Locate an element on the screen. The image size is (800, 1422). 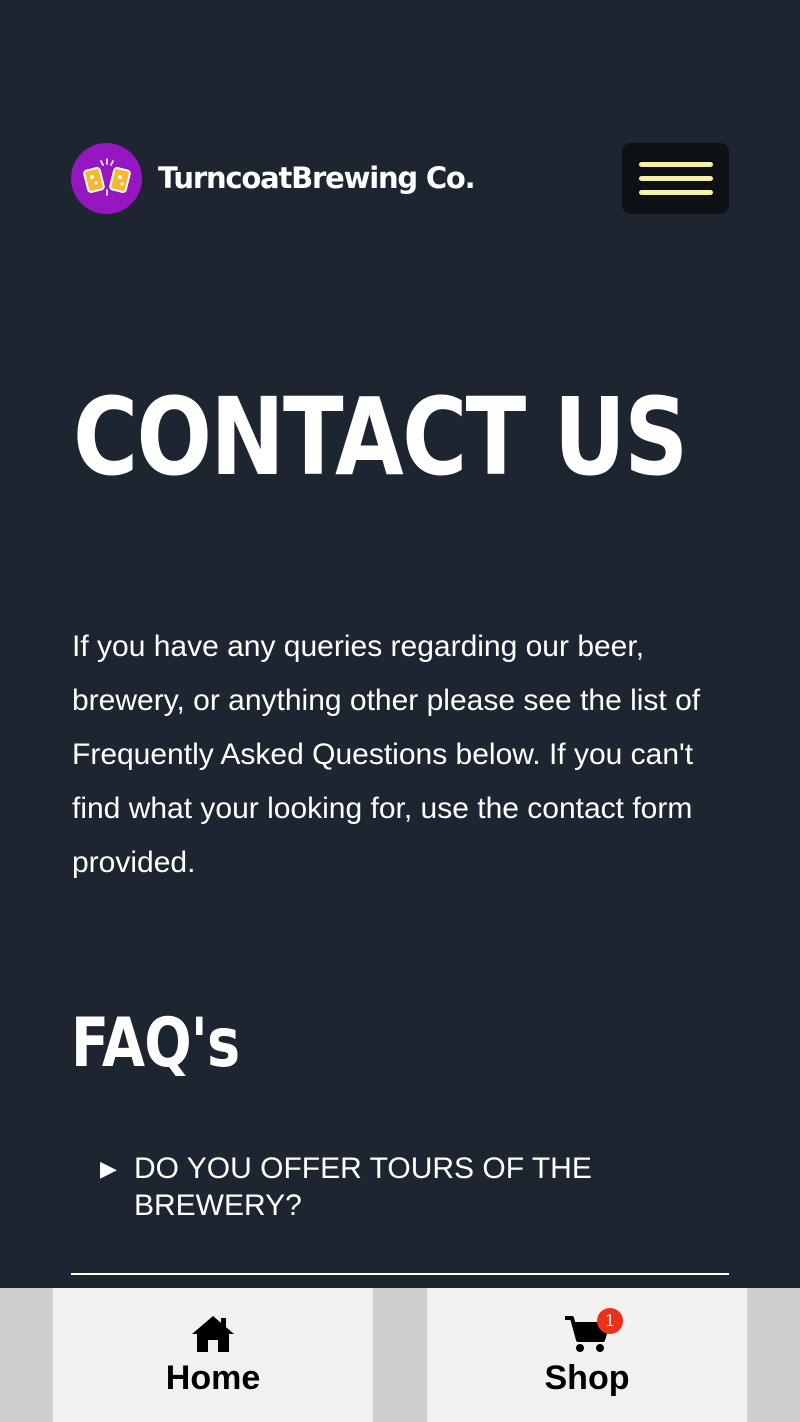
home-icon is located at coordinates (213, 1334).